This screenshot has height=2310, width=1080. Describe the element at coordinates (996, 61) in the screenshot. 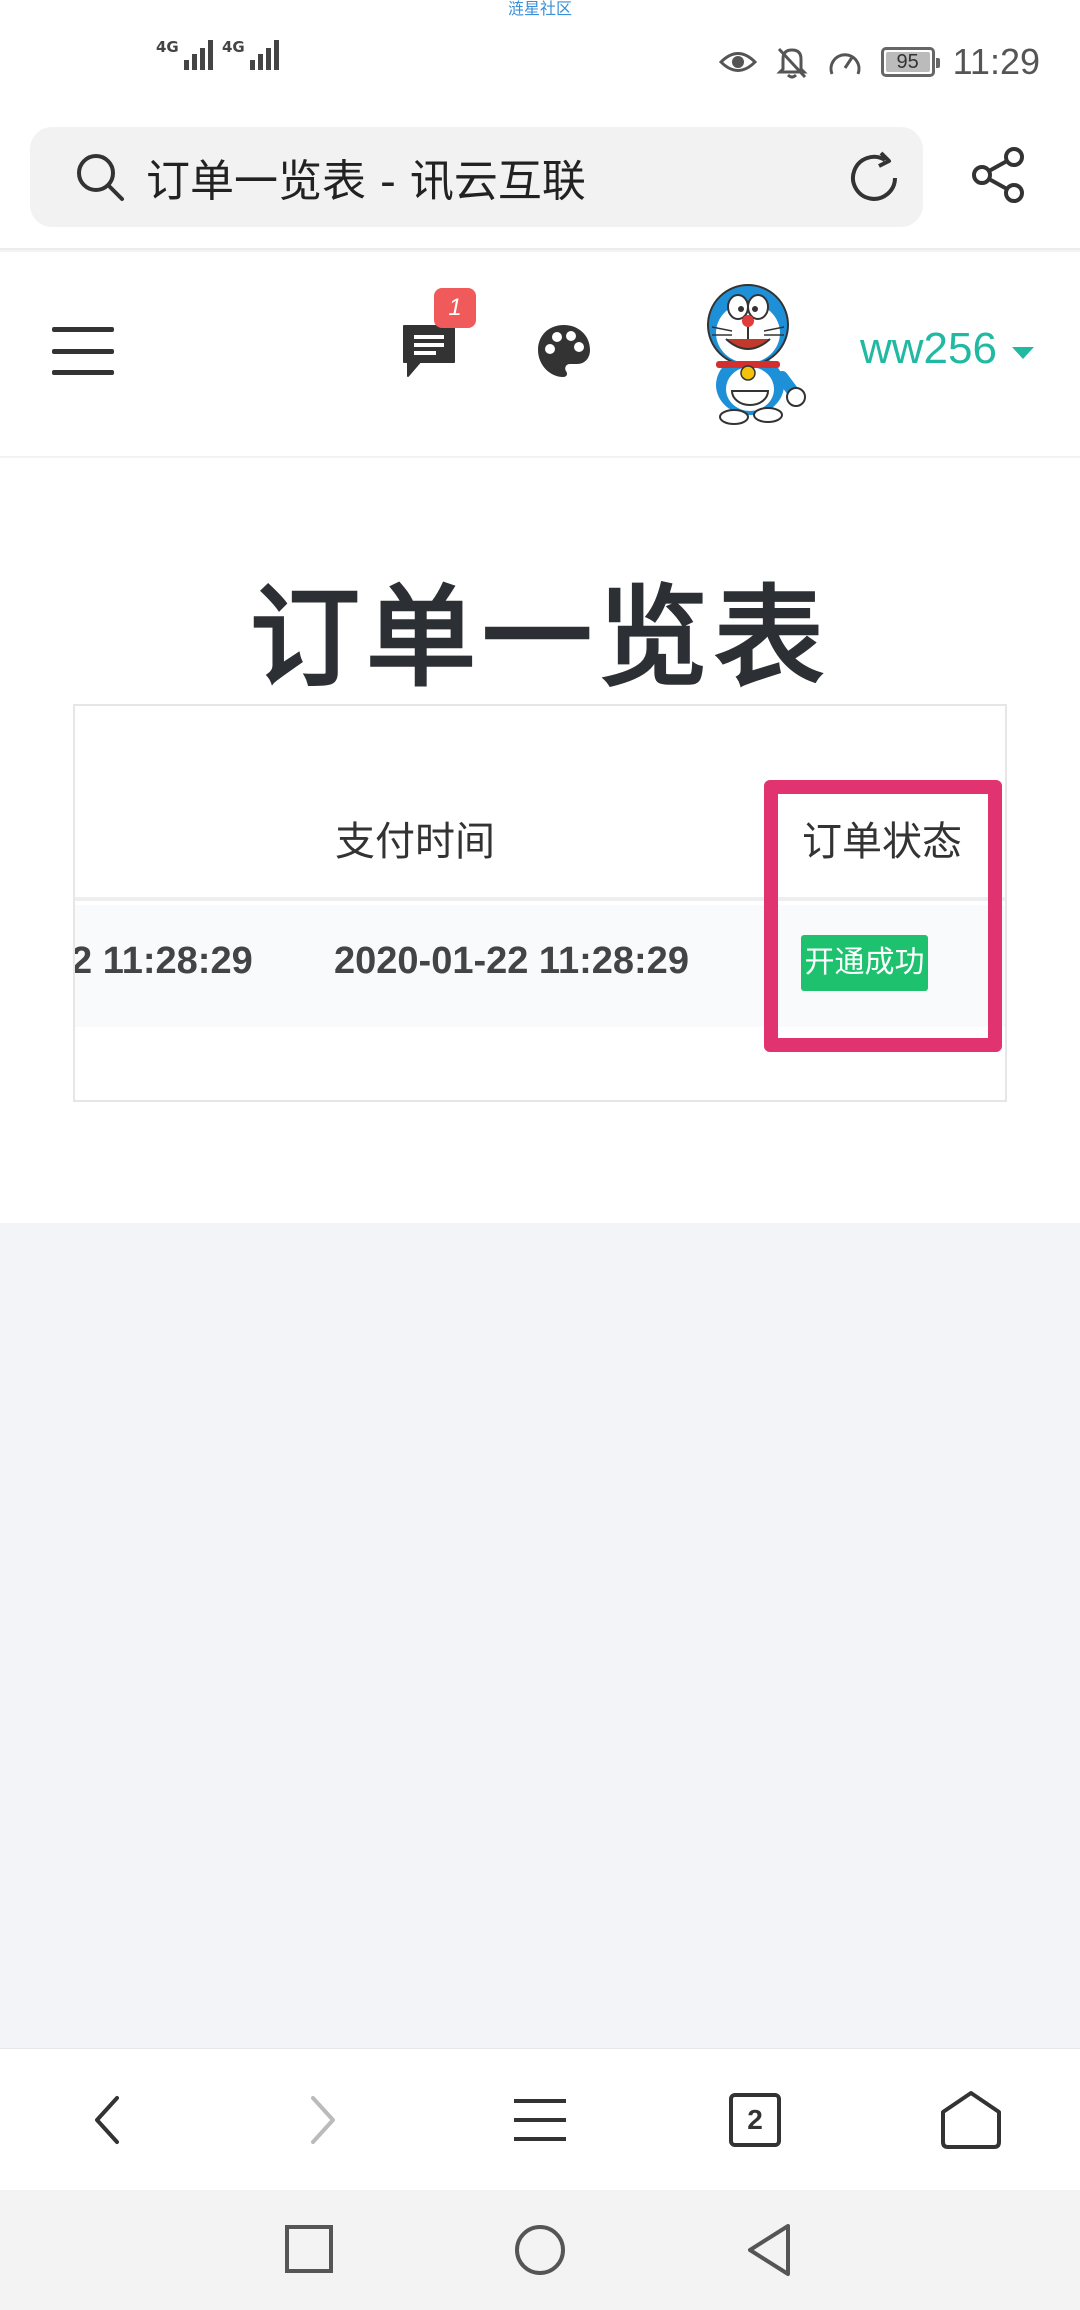

I see `status-time: 11:29` at that location.